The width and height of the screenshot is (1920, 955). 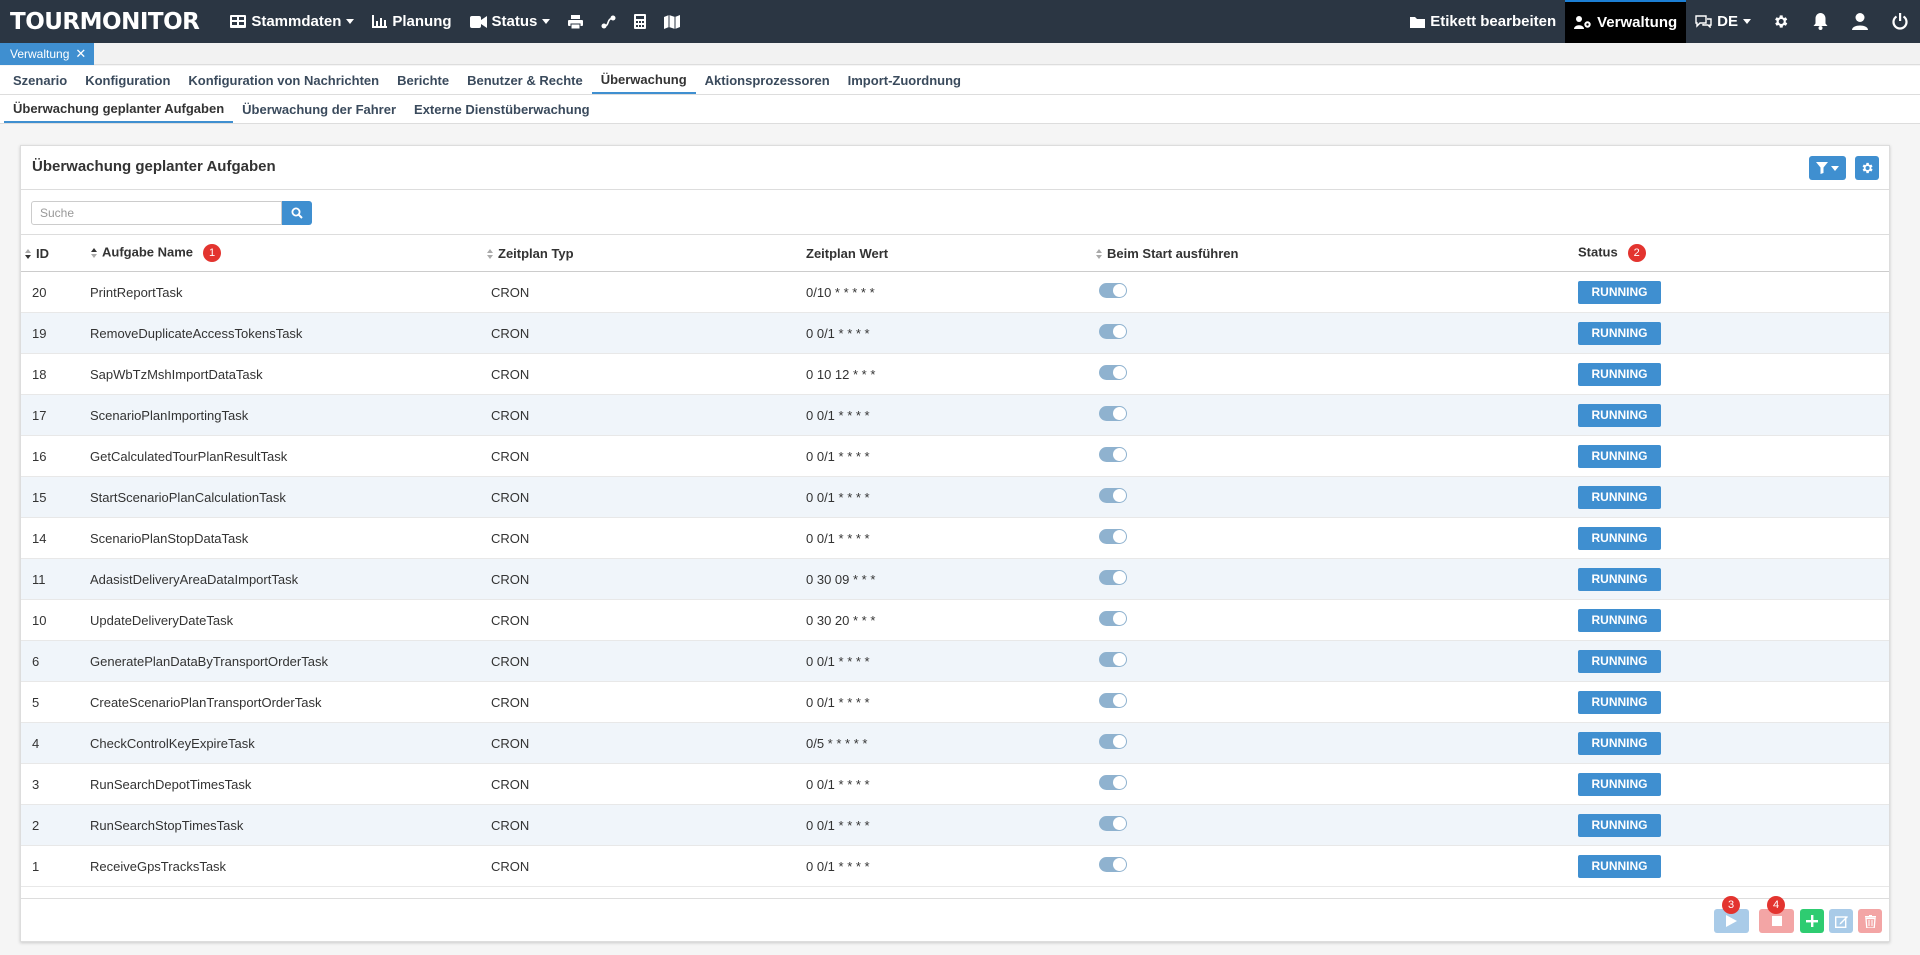 I want to click on delete-button, so click(x=1870, y=921).